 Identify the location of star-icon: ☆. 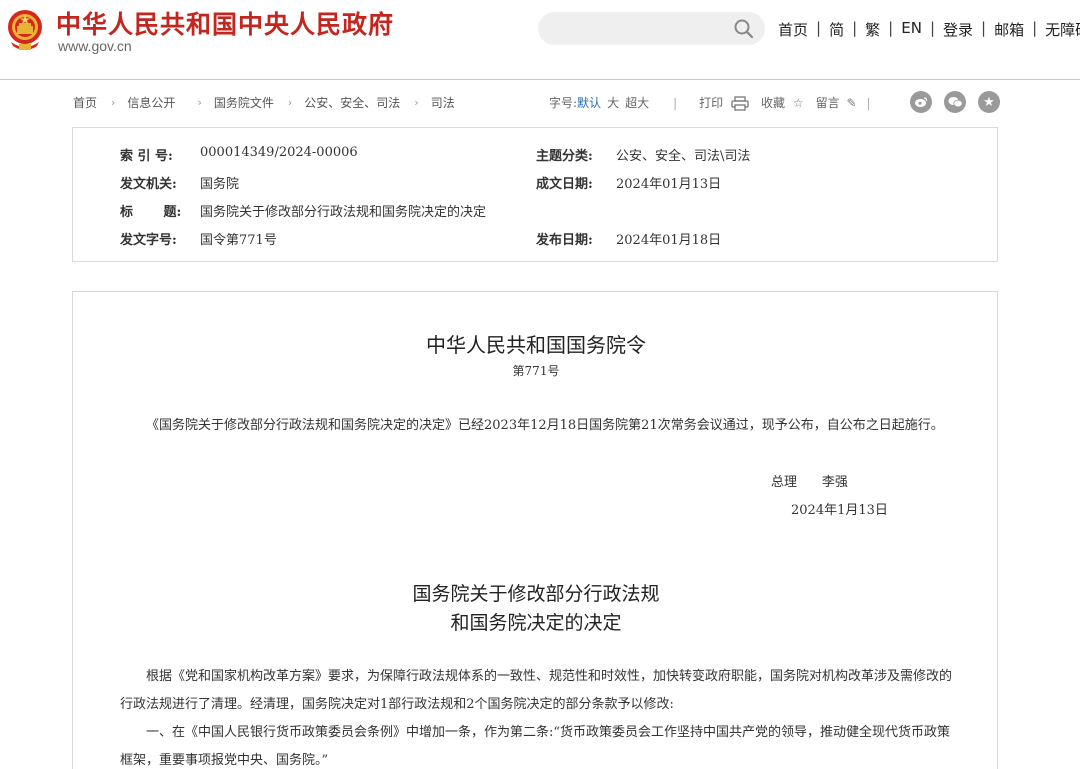
(798, 103).